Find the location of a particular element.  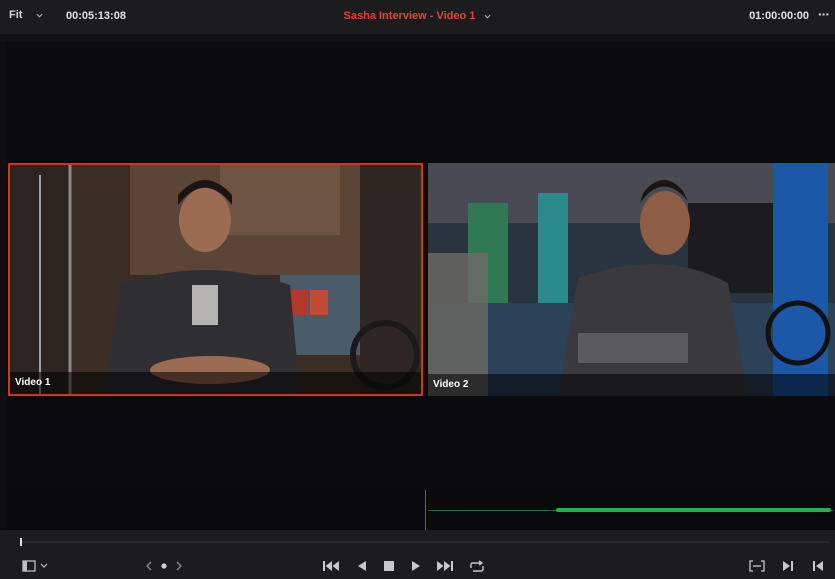

play-icon is located at coordinates (416, 566).